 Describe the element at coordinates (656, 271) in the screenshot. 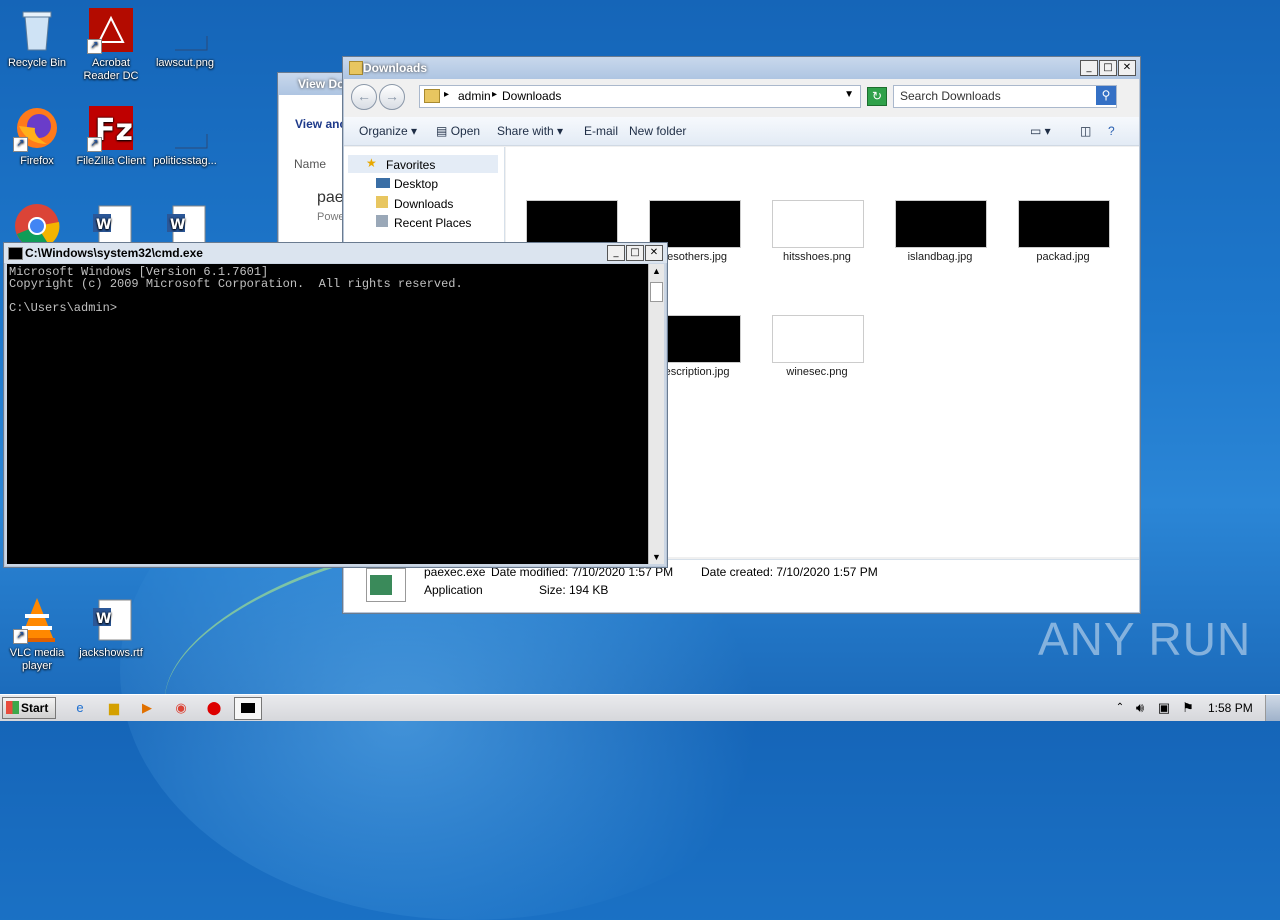

I see `scroll-up-icon: ▲` at that location.